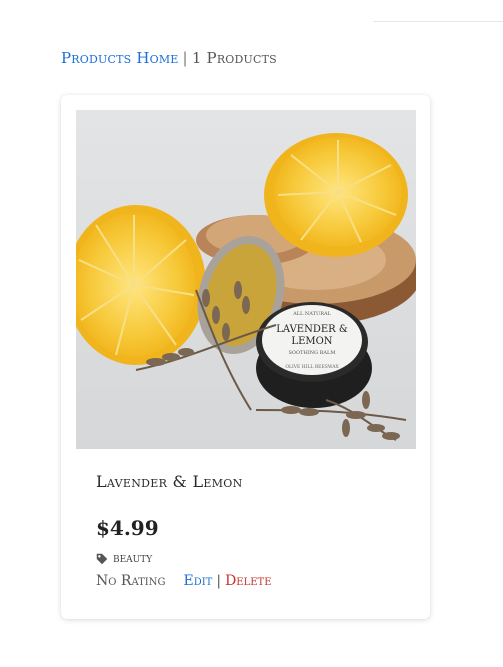  Describe the element at coordinates (131, 581) in the screenshot. I see `rating-text: No Rating` at that location.